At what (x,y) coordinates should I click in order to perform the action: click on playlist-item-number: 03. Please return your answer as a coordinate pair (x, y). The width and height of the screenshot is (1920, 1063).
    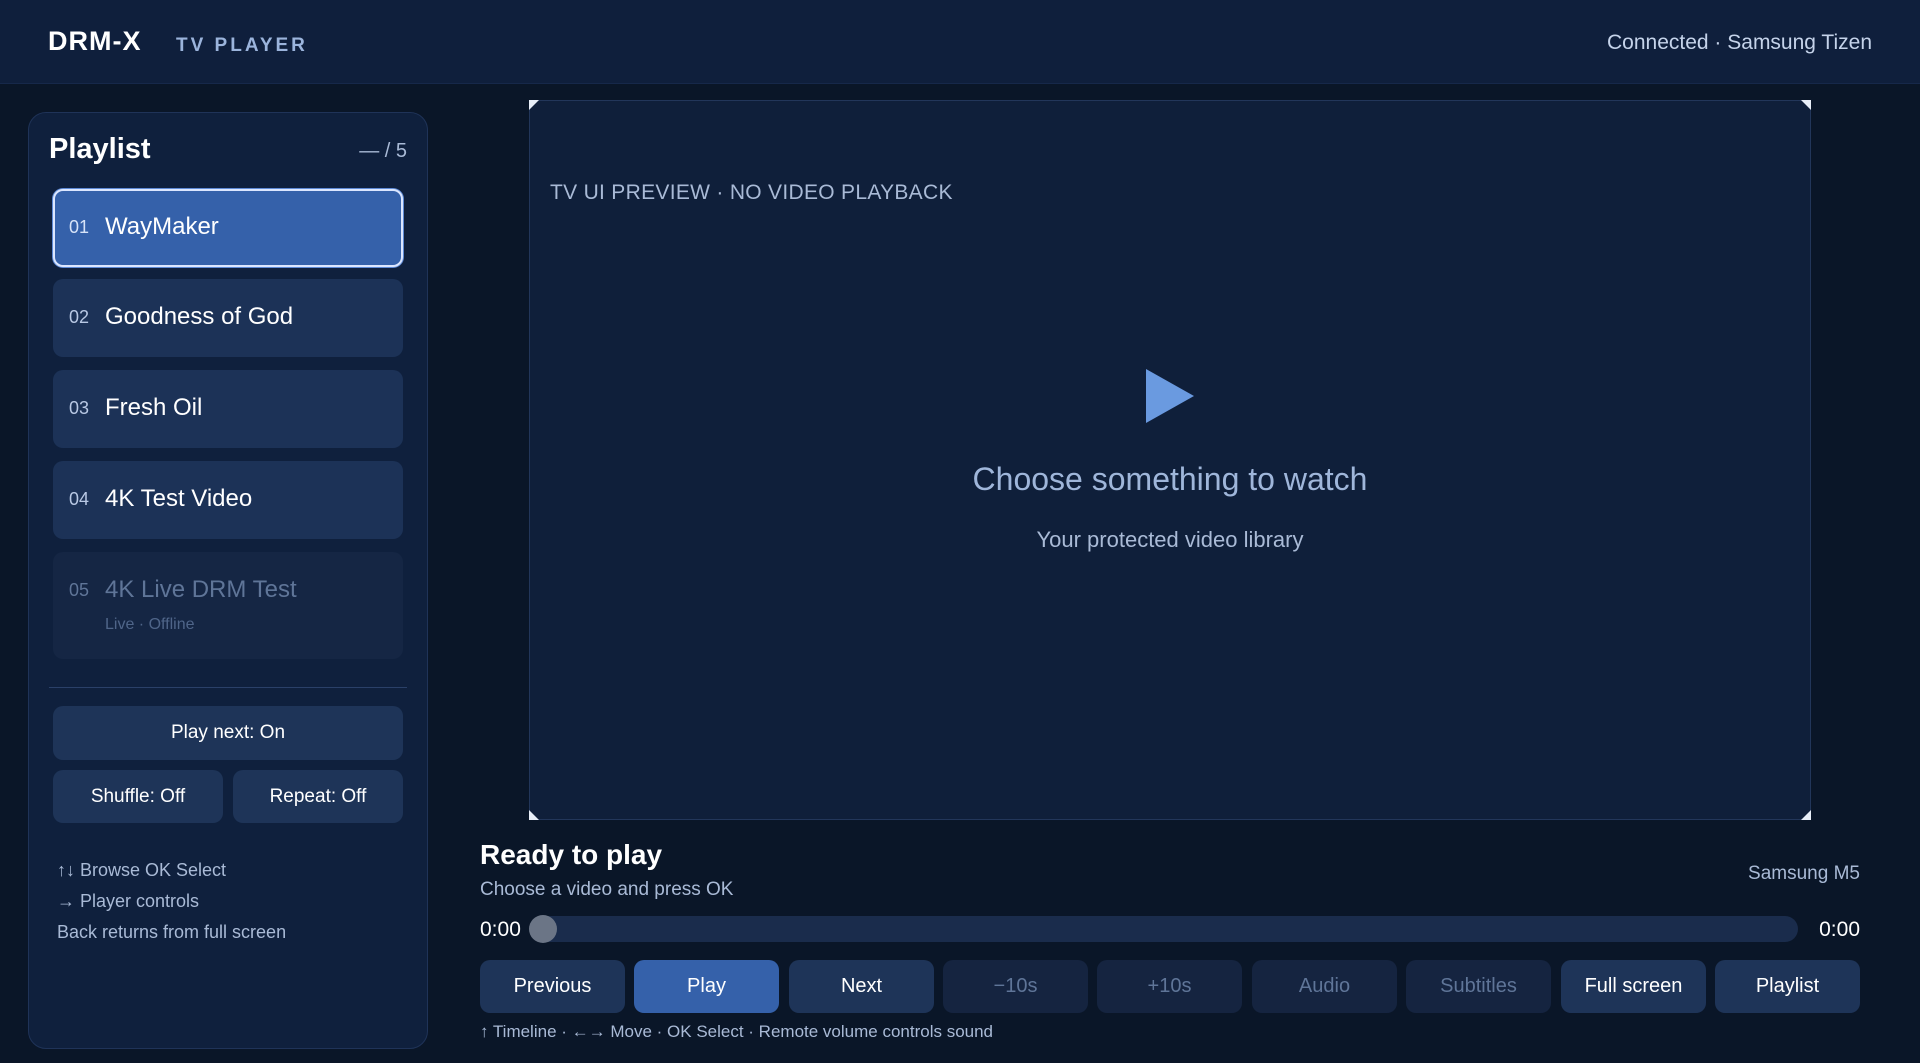
    Looking at the image, I should click on (79, 408).